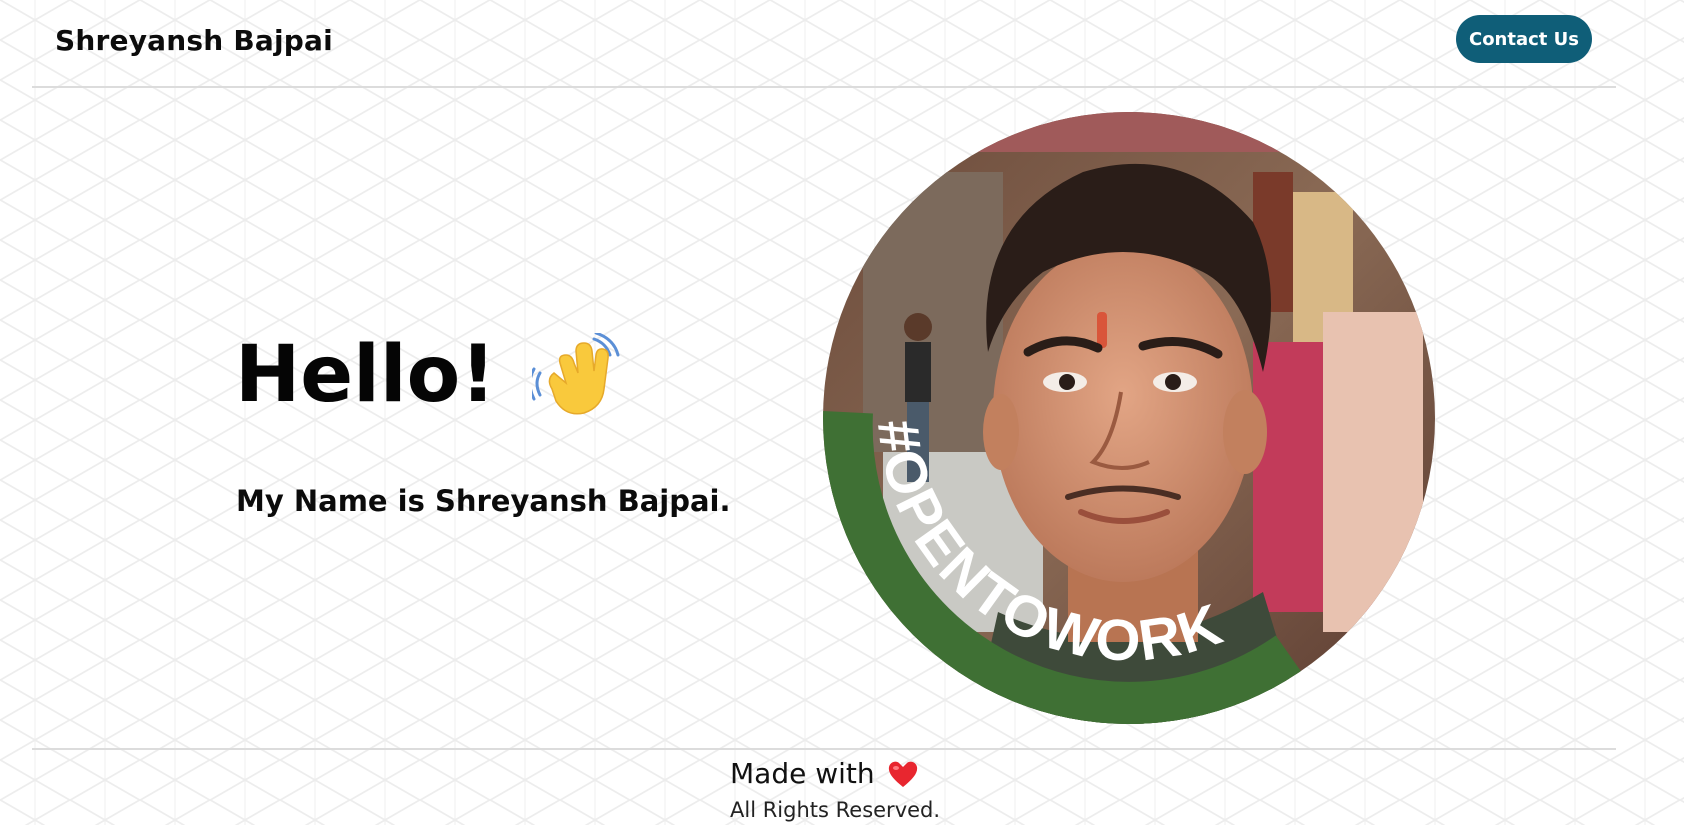  I want to click on made-with-label: Made with, so click(802, 773).